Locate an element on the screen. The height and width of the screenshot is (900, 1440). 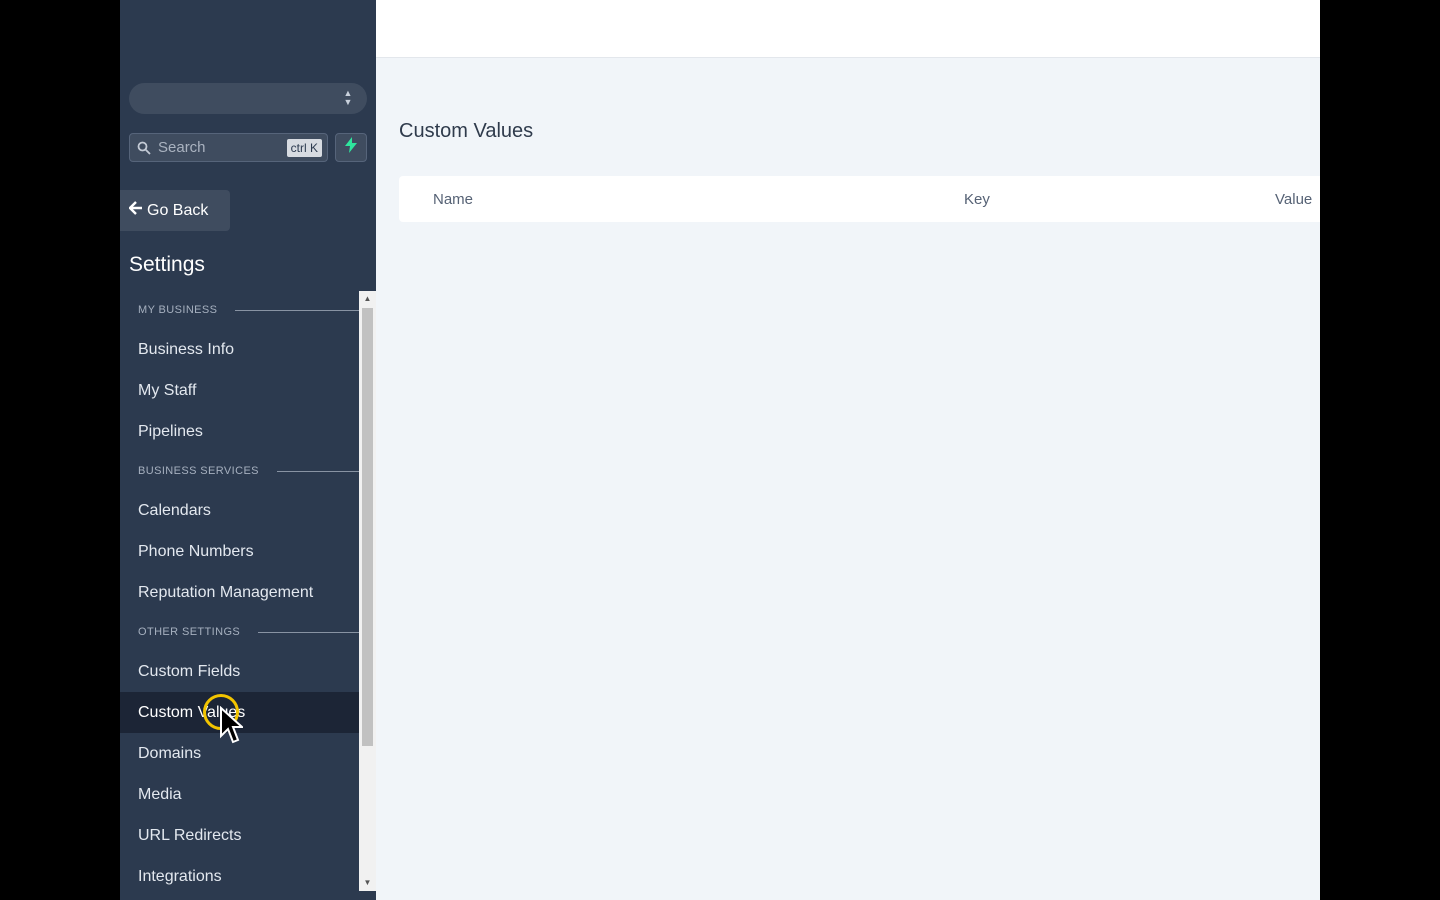
sidebar-item-my-staff: My Staff is located at coordinates (239, 390).